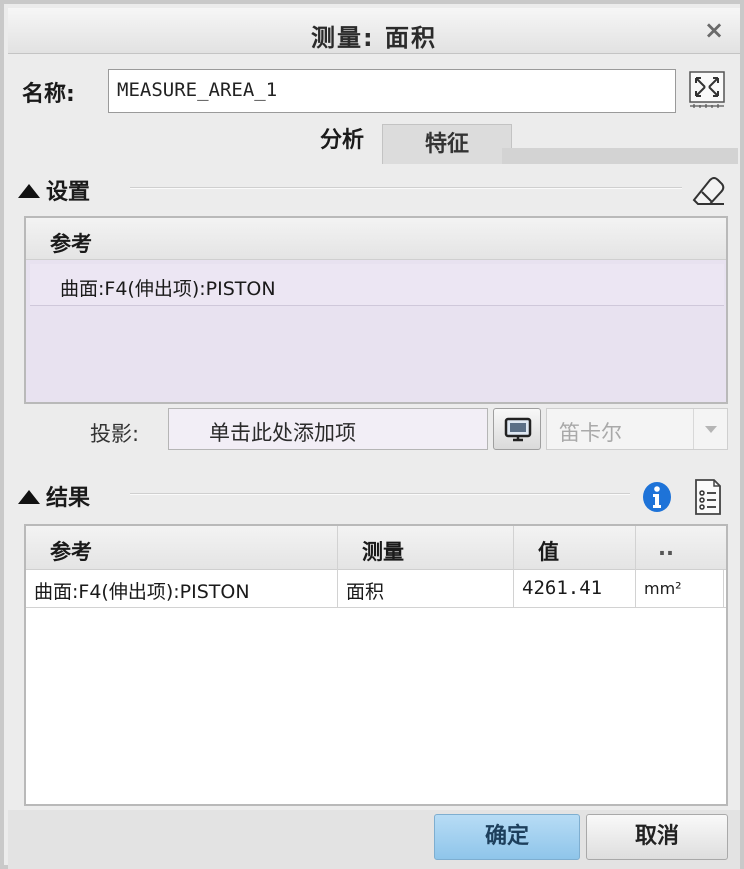 This screenshot has height=869, width=744. Describe the element at coordinates (707, 91) in the screenshot. I see `fit-window-icon` at that location.